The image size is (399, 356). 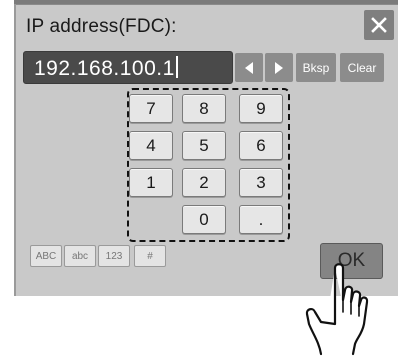 I want to click on ip-address-value: 192.168.100.1, so click(x=104, y=68).